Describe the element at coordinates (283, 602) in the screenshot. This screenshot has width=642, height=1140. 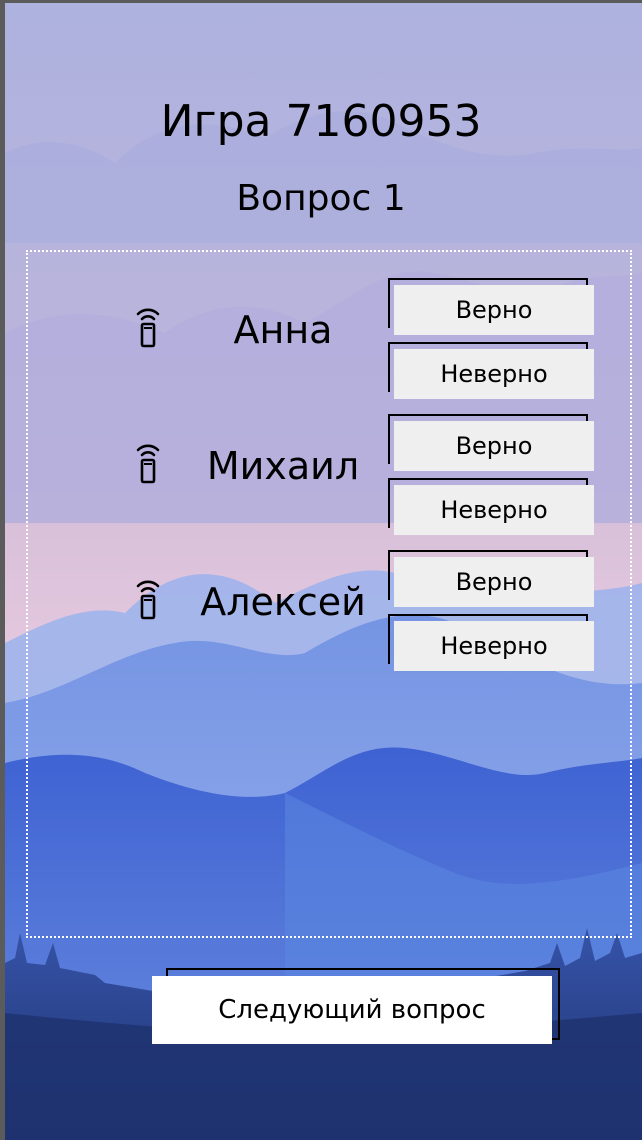
I see `player-name: Алексей` at that location.